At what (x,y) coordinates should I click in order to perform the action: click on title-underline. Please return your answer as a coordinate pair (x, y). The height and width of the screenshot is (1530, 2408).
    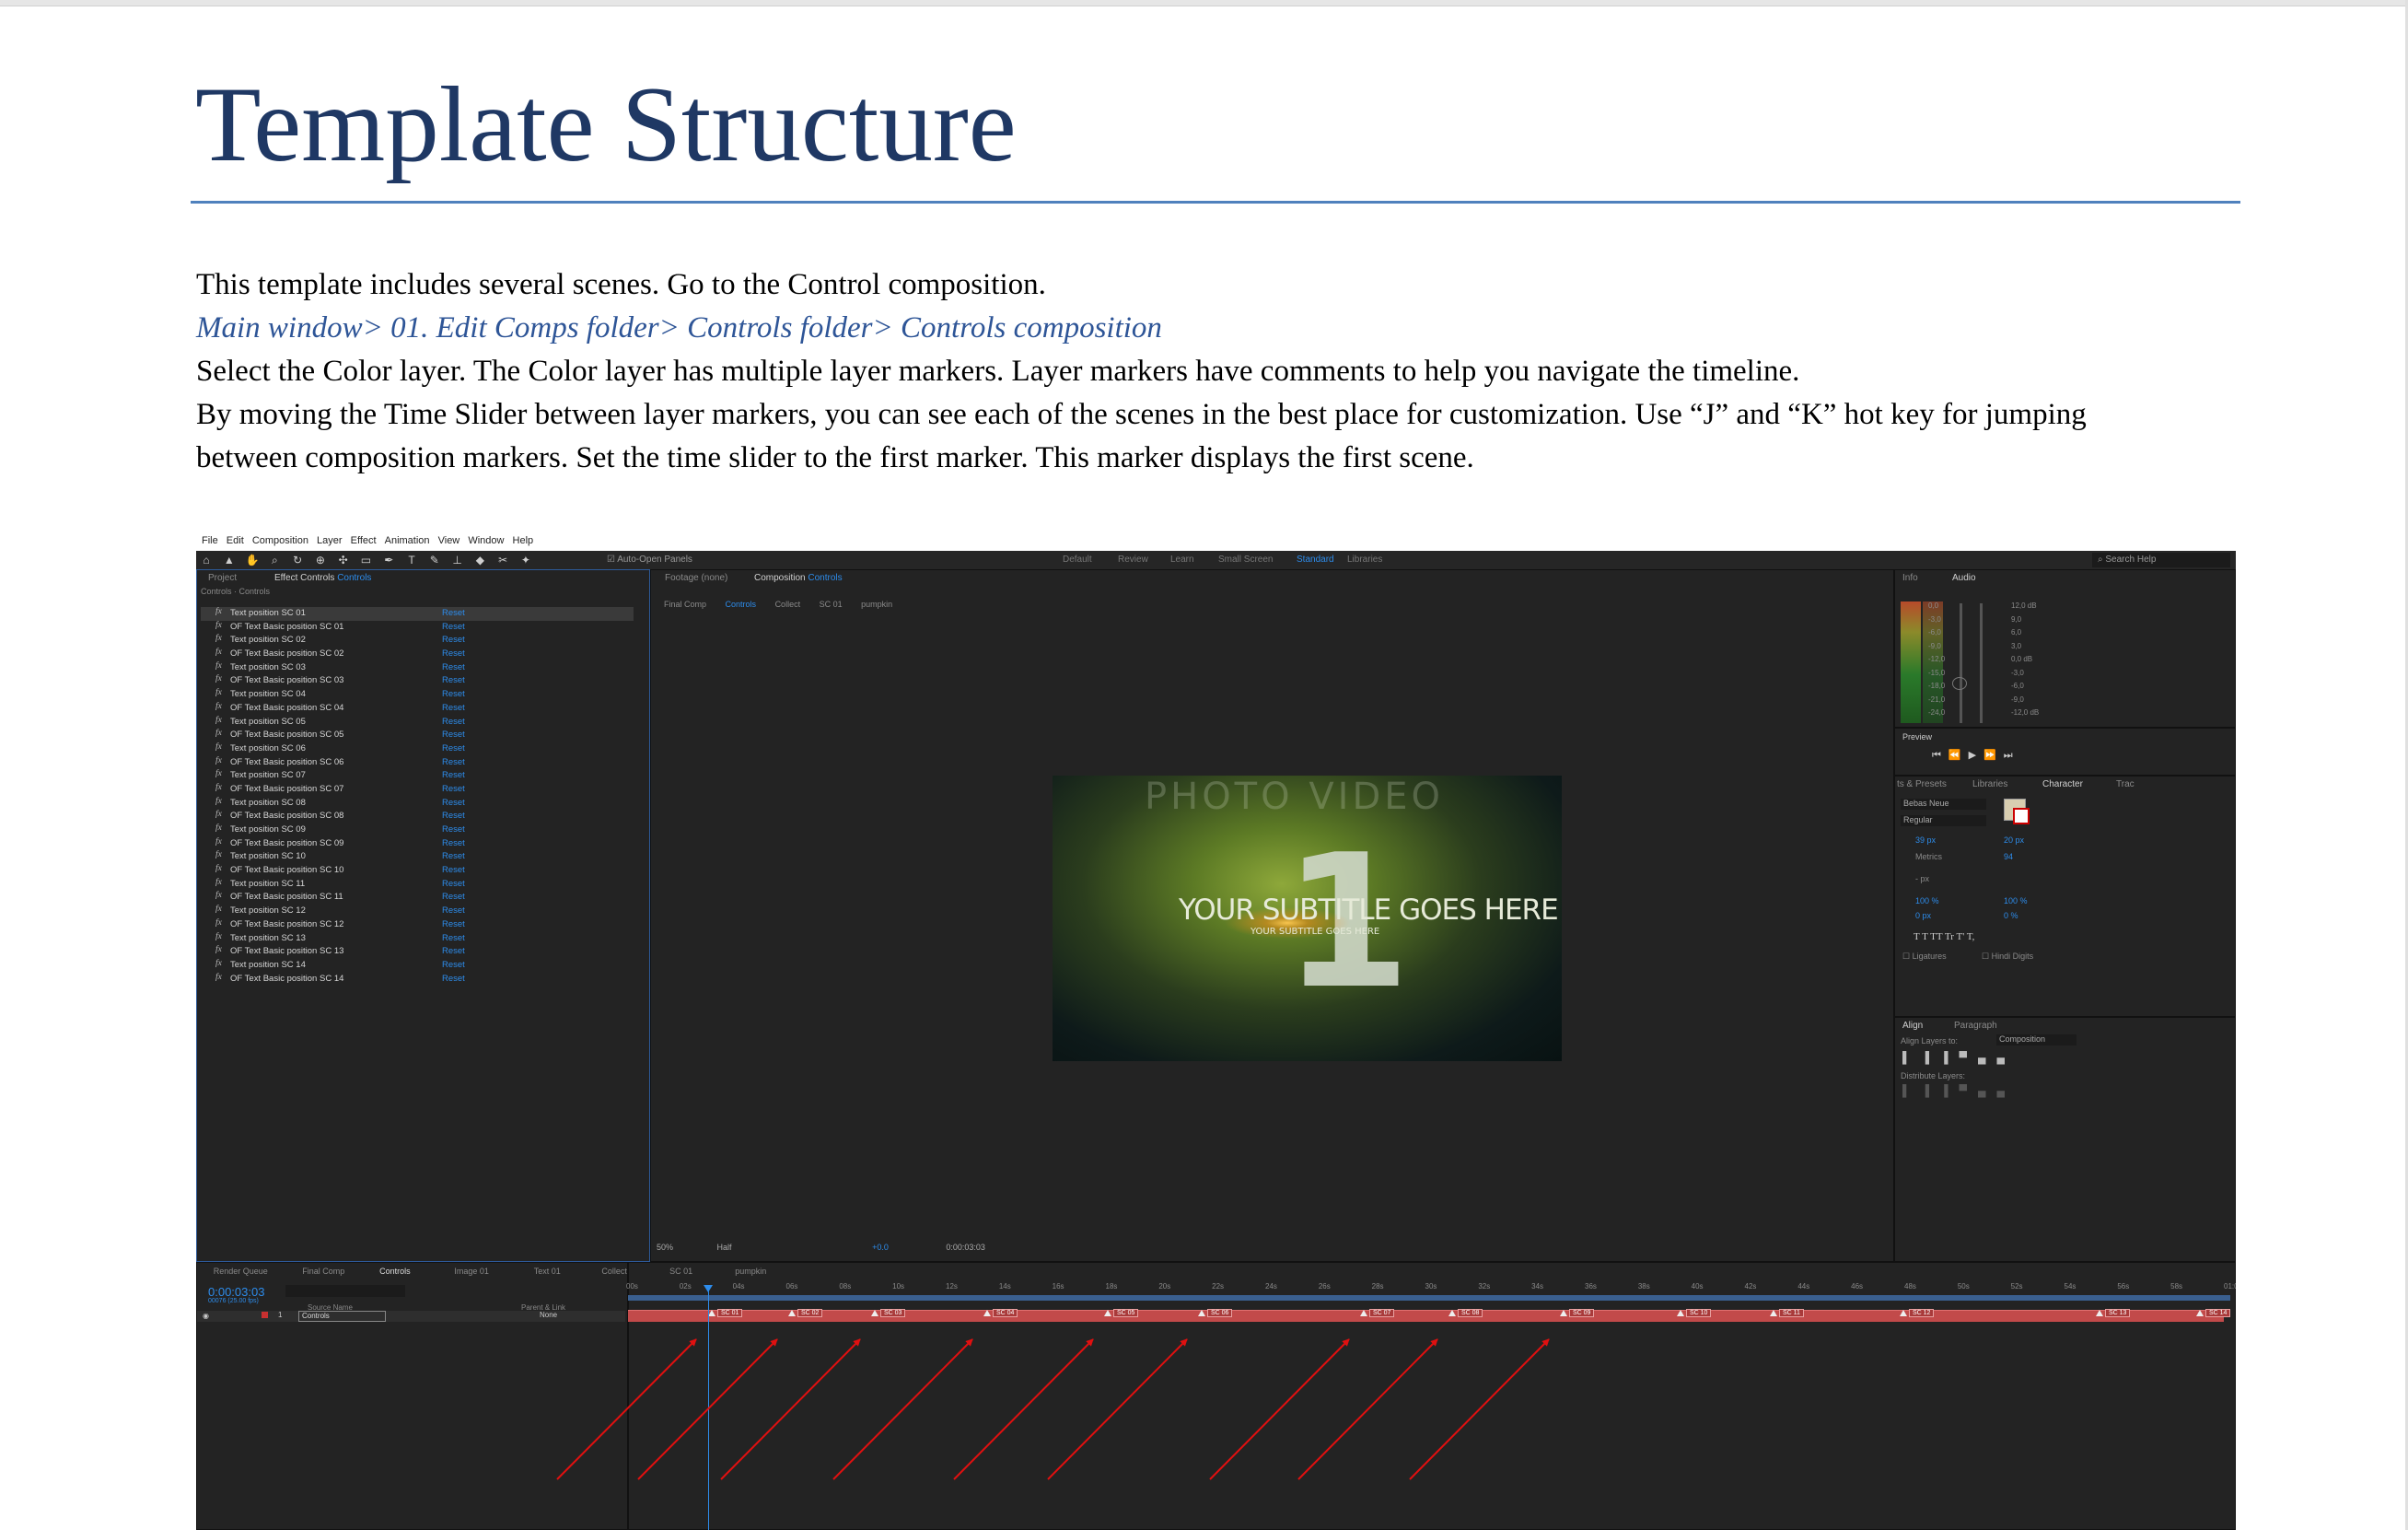
    Looking at the image, I should click on (1215, 202).